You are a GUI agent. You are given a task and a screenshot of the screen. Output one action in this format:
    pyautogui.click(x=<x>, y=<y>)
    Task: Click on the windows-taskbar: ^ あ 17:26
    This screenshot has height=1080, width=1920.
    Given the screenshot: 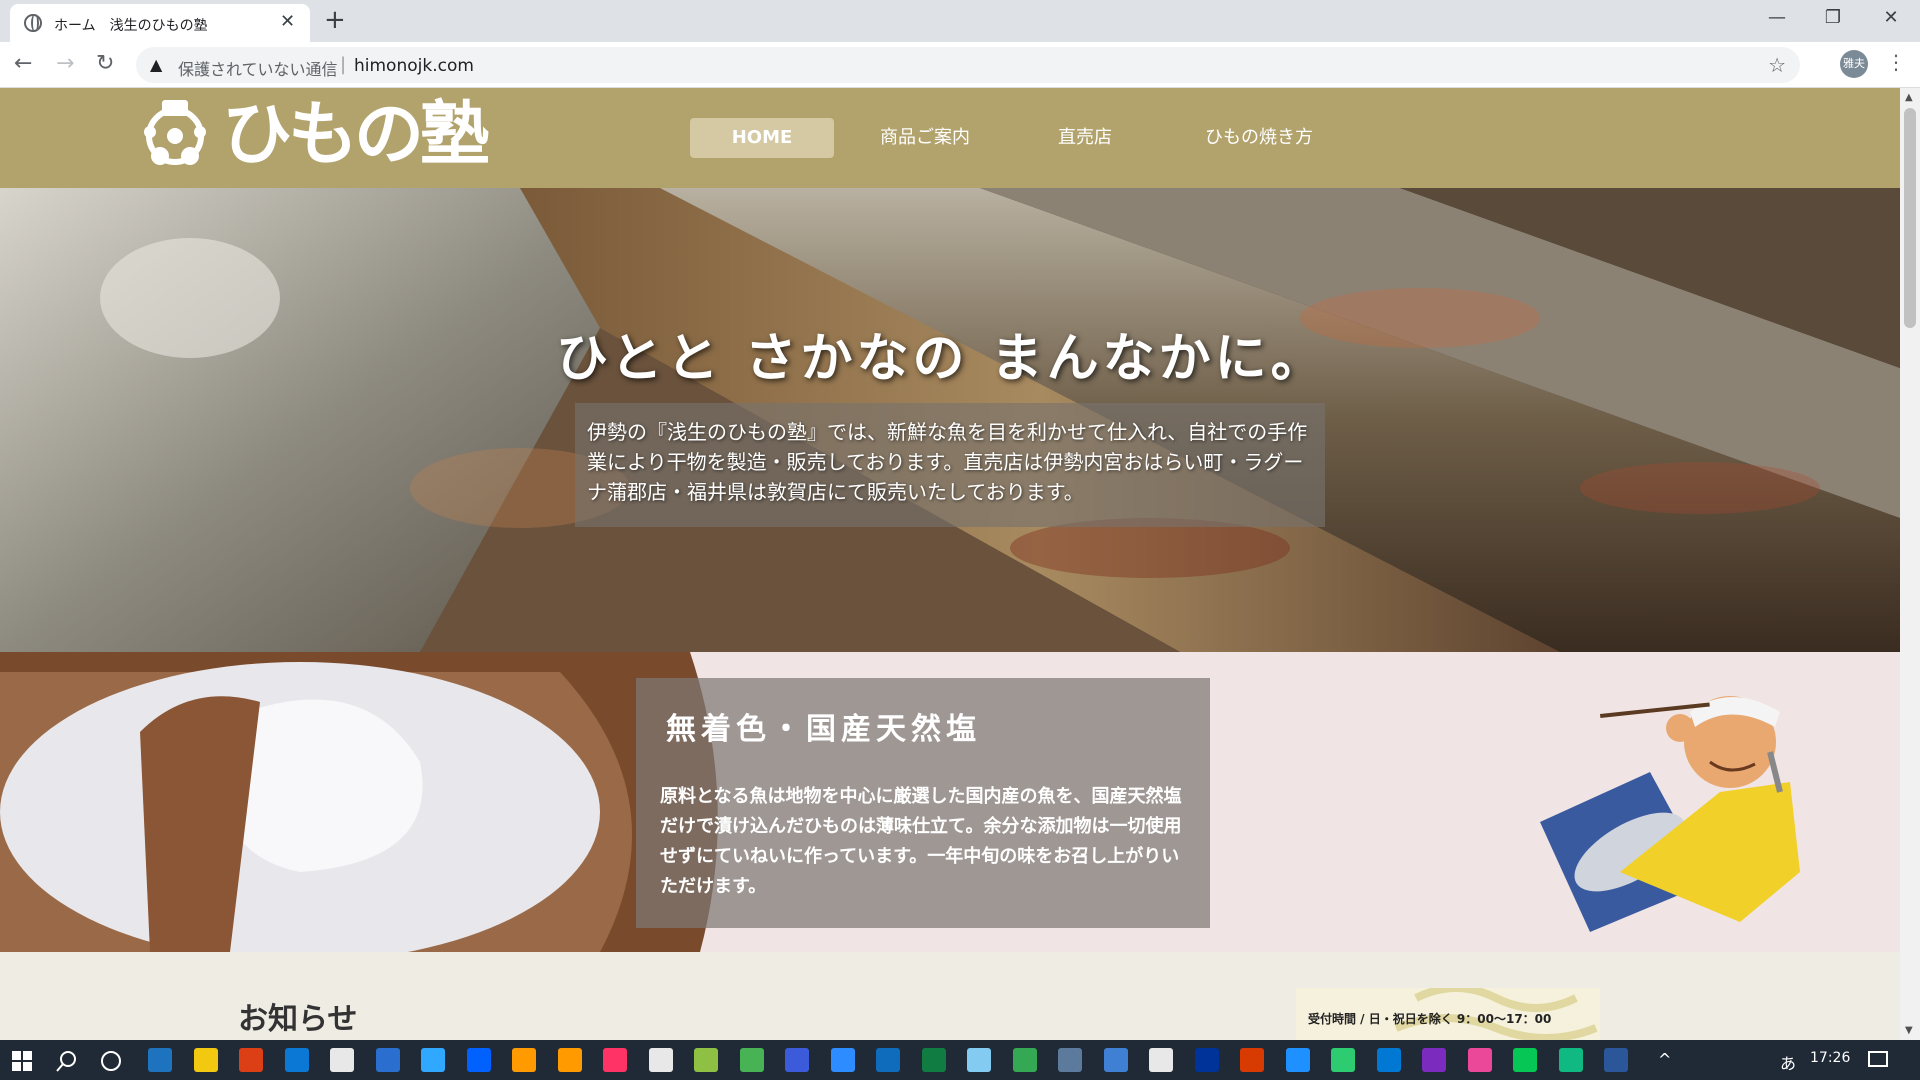 What is the action you would take?
    pyautogui.click(x=960, y=1060)
    